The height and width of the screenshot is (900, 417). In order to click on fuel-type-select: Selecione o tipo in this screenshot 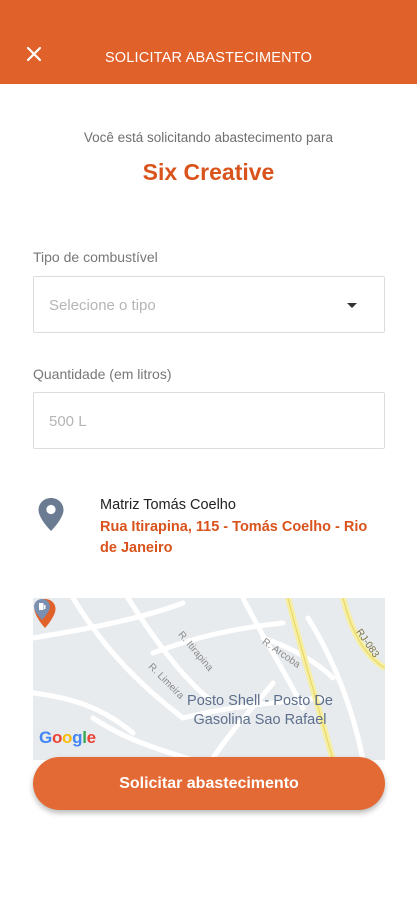, I will do `click(209, 304)`.